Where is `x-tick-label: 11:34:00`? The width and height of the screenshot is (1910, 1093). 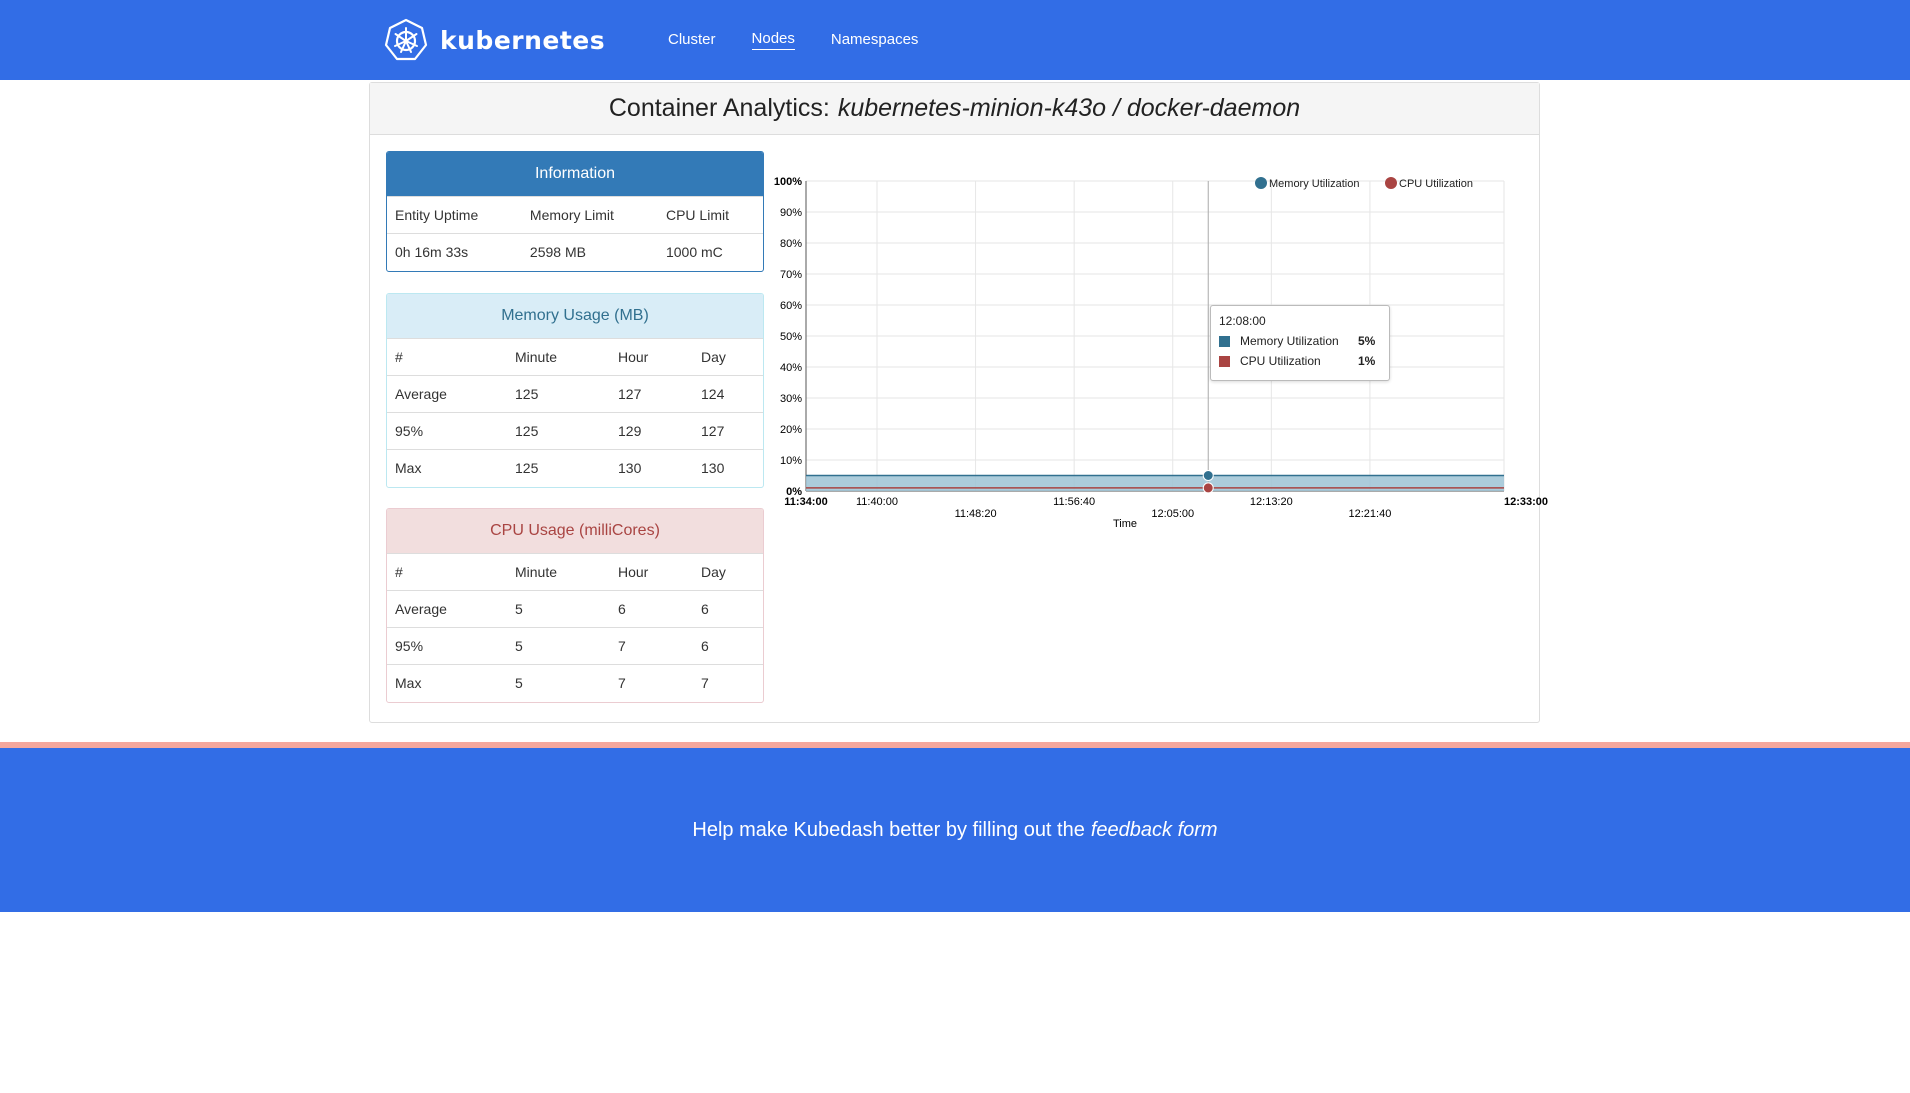 x-tick-label: 11:34:00 is located at coordinates (805, 502).